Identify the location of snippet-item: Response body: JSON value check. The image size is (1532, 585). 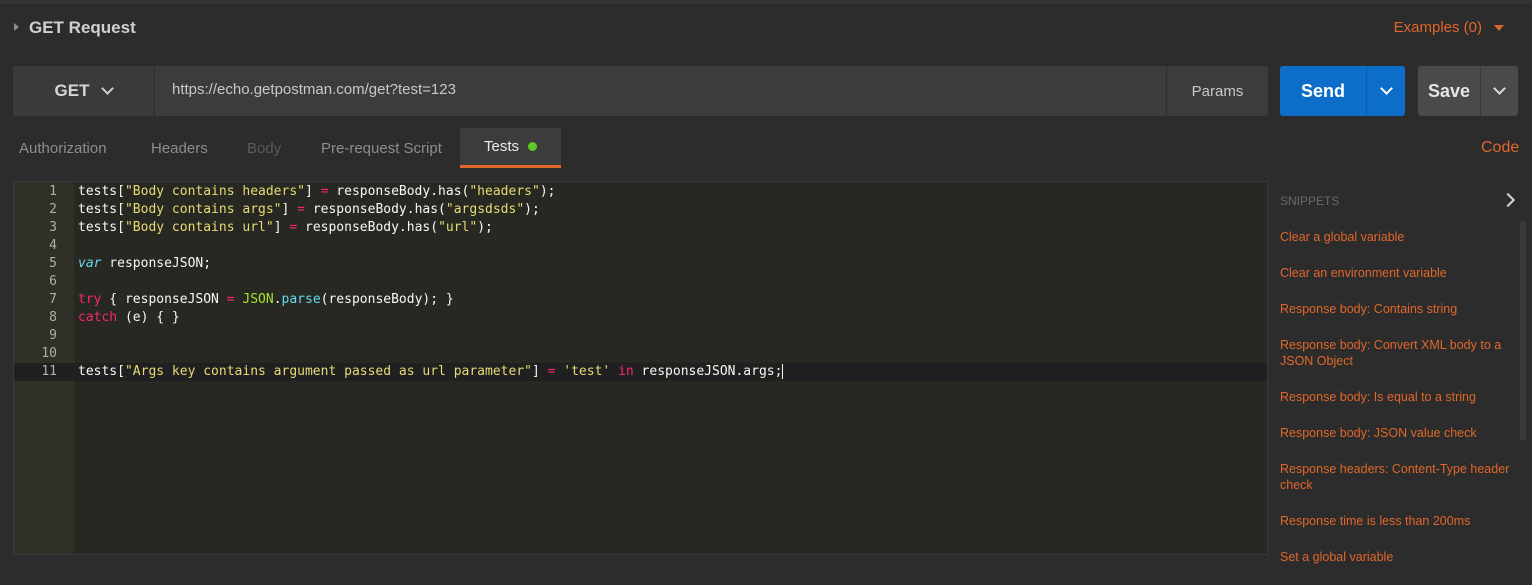
(1400, 433).